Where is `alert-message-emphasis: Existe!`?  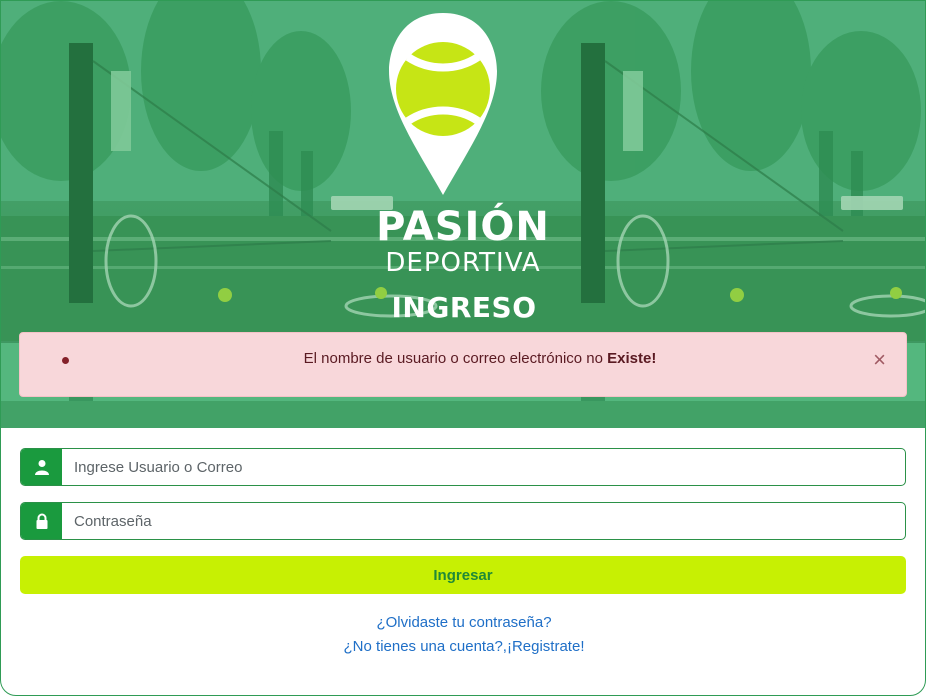 alert-message-emphasis: Existe! is located at coordinates (632, 358).